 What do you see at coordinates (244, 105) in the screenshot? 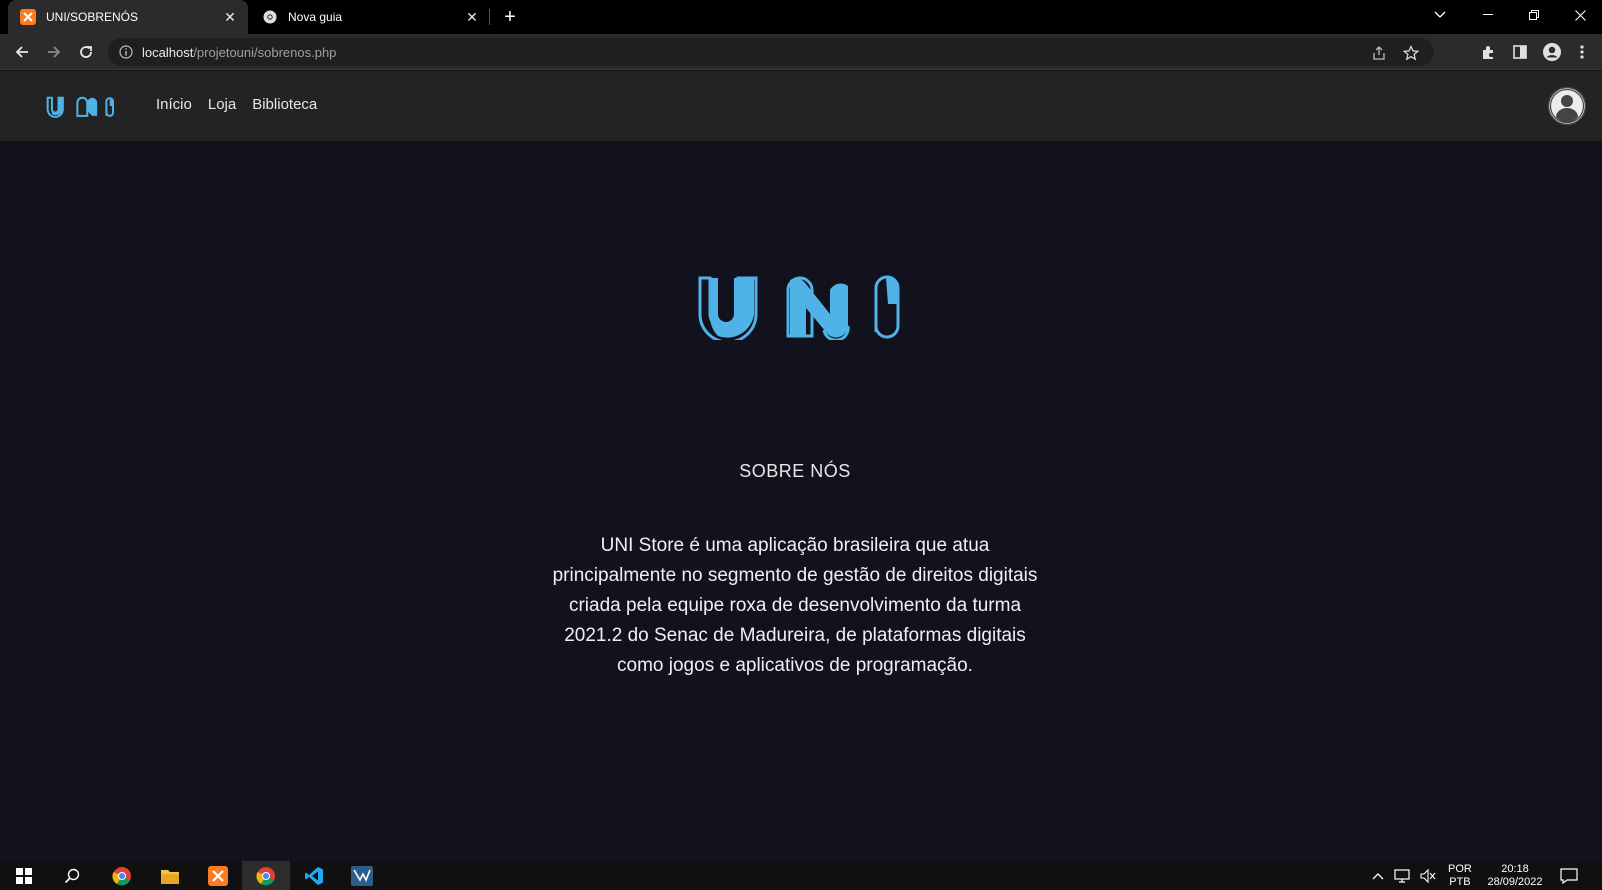
I see `nav-links: Início Loja Biblioteca` at bounding box center [244, 105].